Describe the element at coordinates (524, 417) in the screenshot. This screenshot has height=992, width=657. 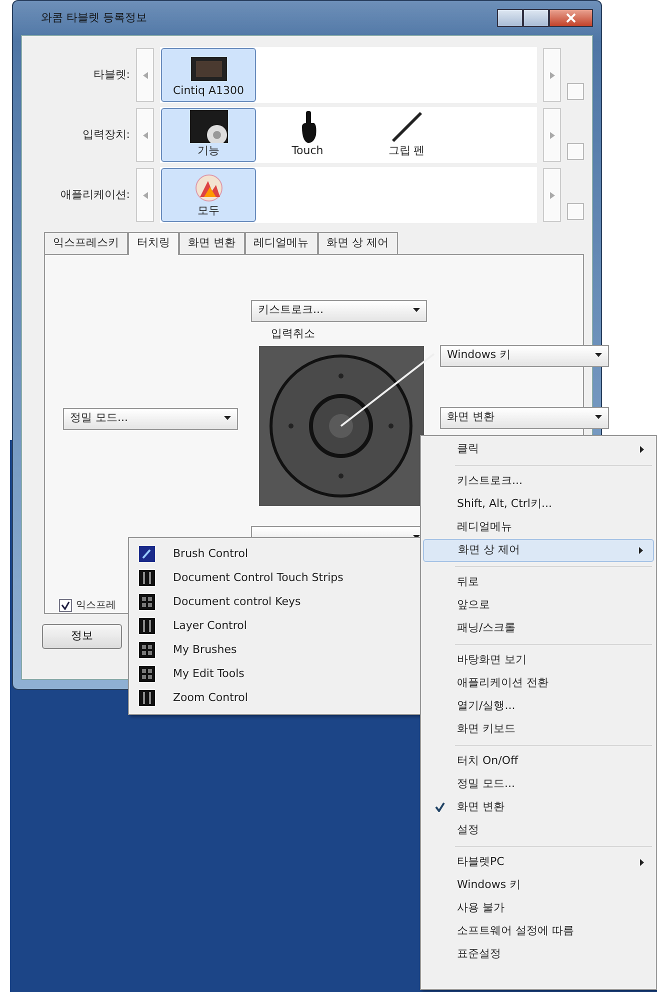
I see `dropdown: 화면 변환` at that location.